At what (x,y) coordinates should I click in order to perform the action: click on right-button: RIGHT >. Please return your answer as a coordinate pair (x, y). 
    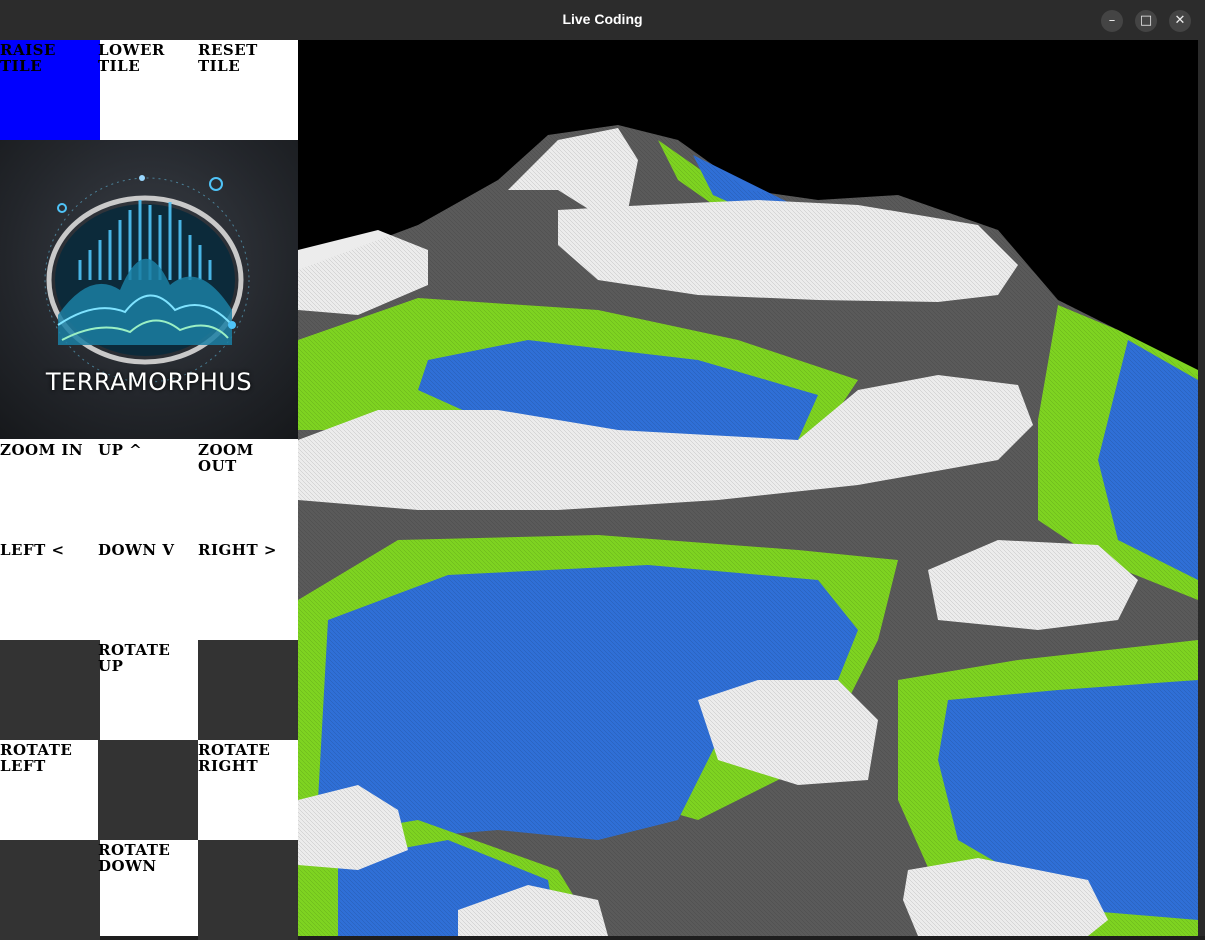
    Looking at the image, I should click on (248, 590).